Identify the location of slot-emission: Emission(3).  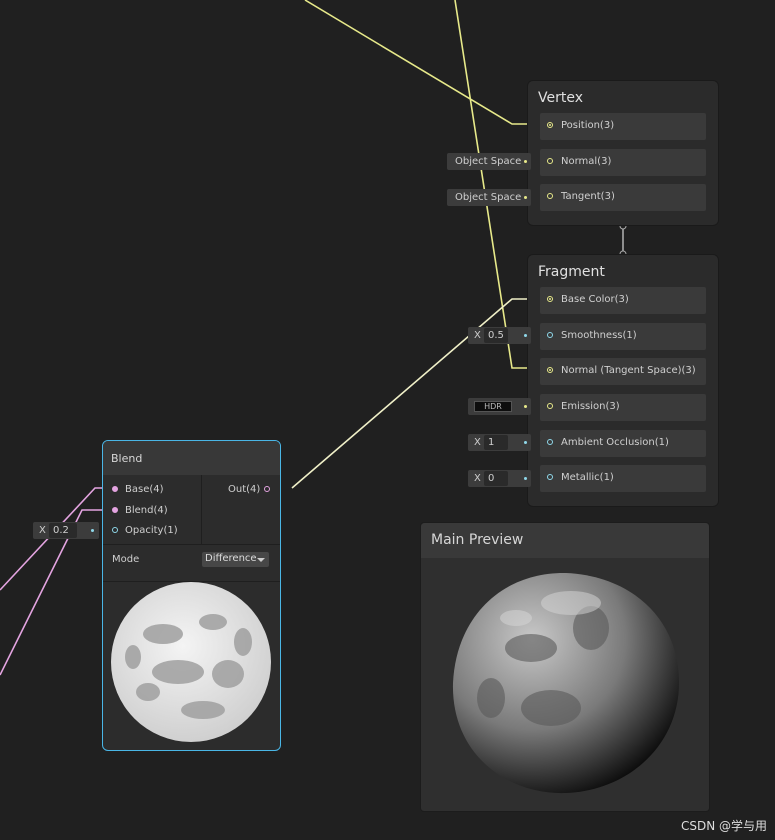
(623, 407).